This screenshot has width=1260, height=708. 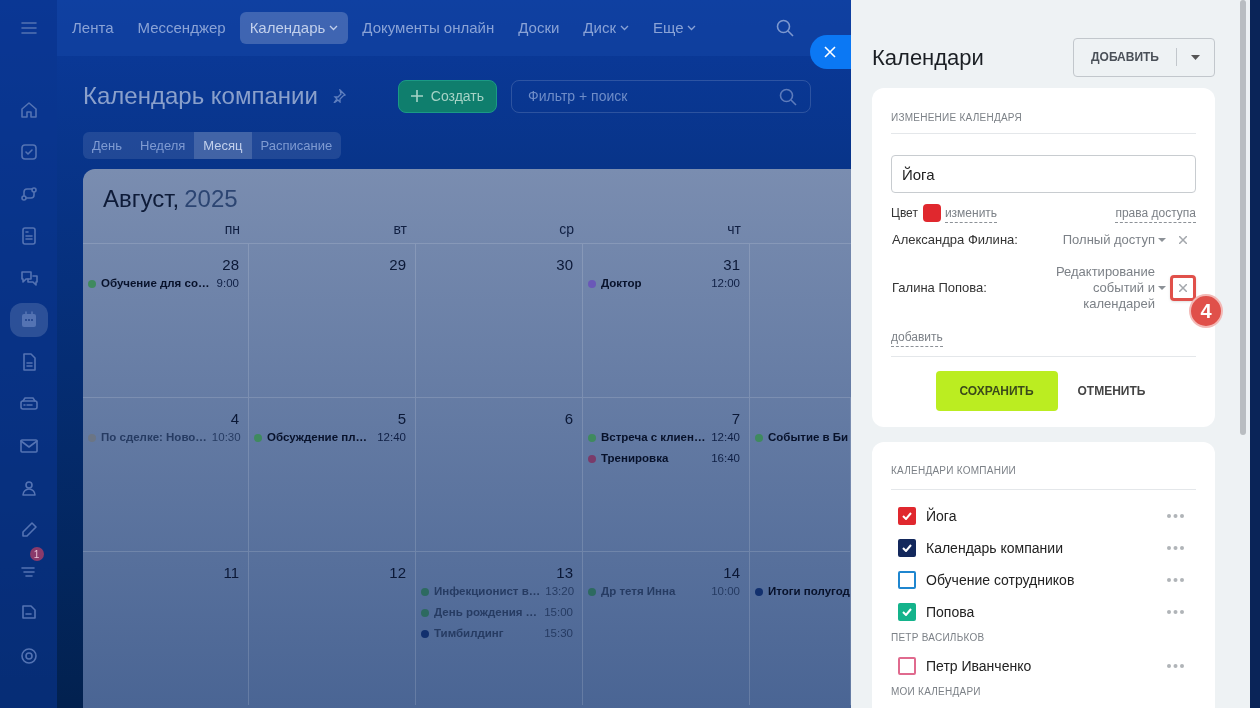 I want to click on section-heading: ПЕТР ВАСИЛЬКОВ, so click(x=938, y=638).